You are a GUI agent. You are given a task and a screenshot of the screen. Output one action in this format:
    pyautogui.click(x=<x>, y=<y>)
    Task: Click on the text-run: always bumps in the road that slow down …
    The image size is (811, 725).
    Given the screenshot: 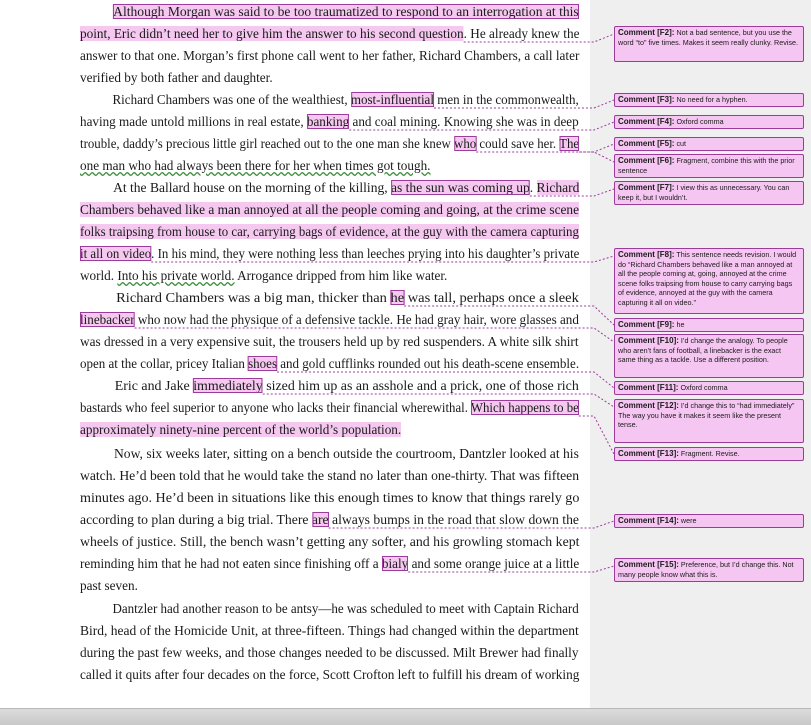 What is the action you would take?
    pyautogui.click(x=453, y=519)
    